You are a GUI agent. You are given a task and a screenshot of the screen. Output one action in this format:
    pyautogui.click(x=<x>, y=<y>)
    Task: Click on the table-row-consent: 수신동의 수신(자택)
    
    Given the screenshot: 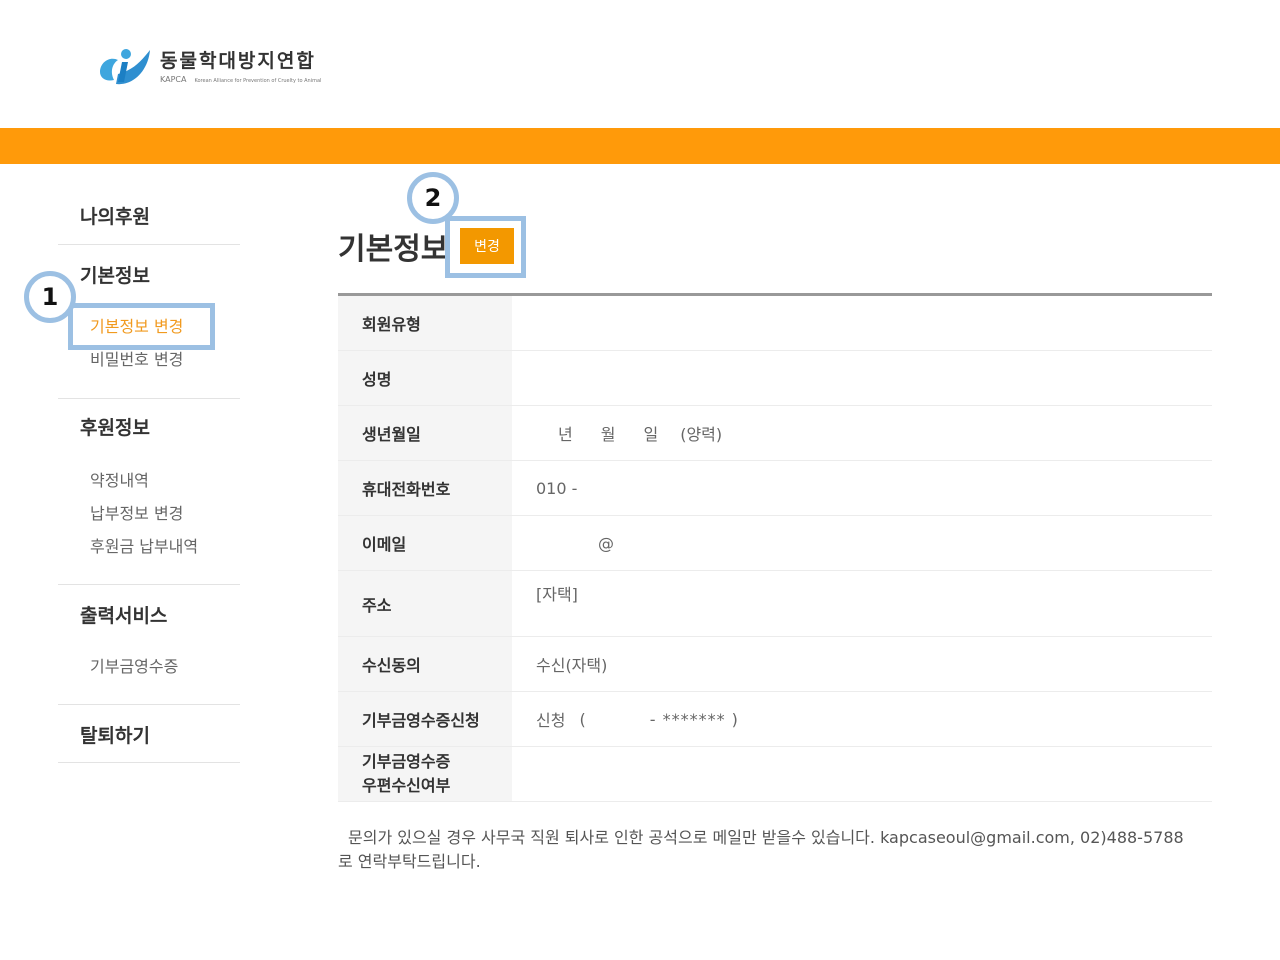 What is the action you would take?
    pyautogui.click(x=775, y=664)
    